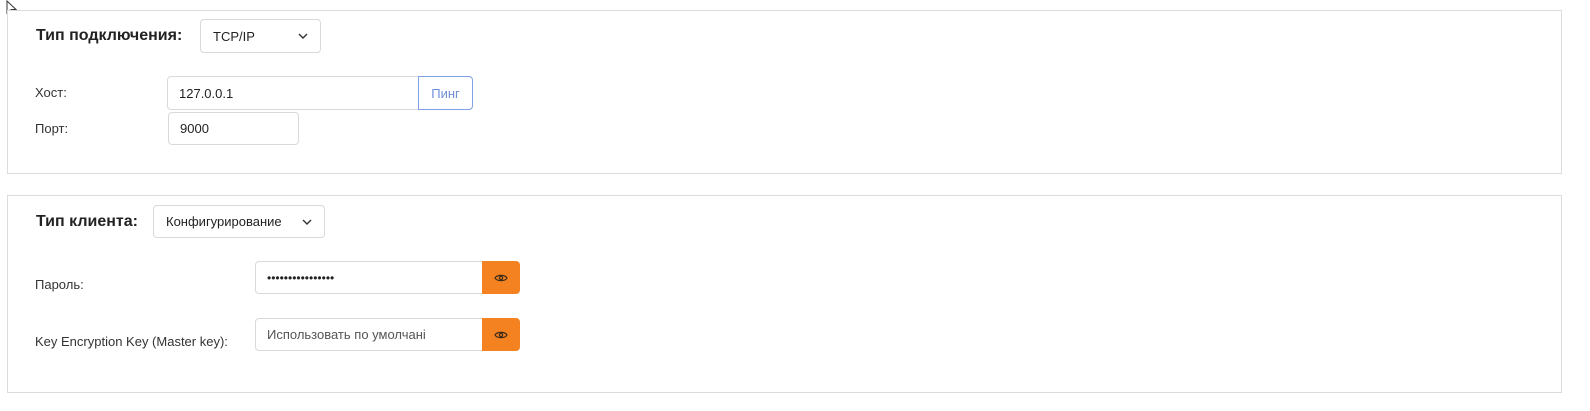 The image size is (1590, 411). Describe the element at coordinates (301, 277) in the screenshot. I see `password-value: ••••••••••••••••` at that location.